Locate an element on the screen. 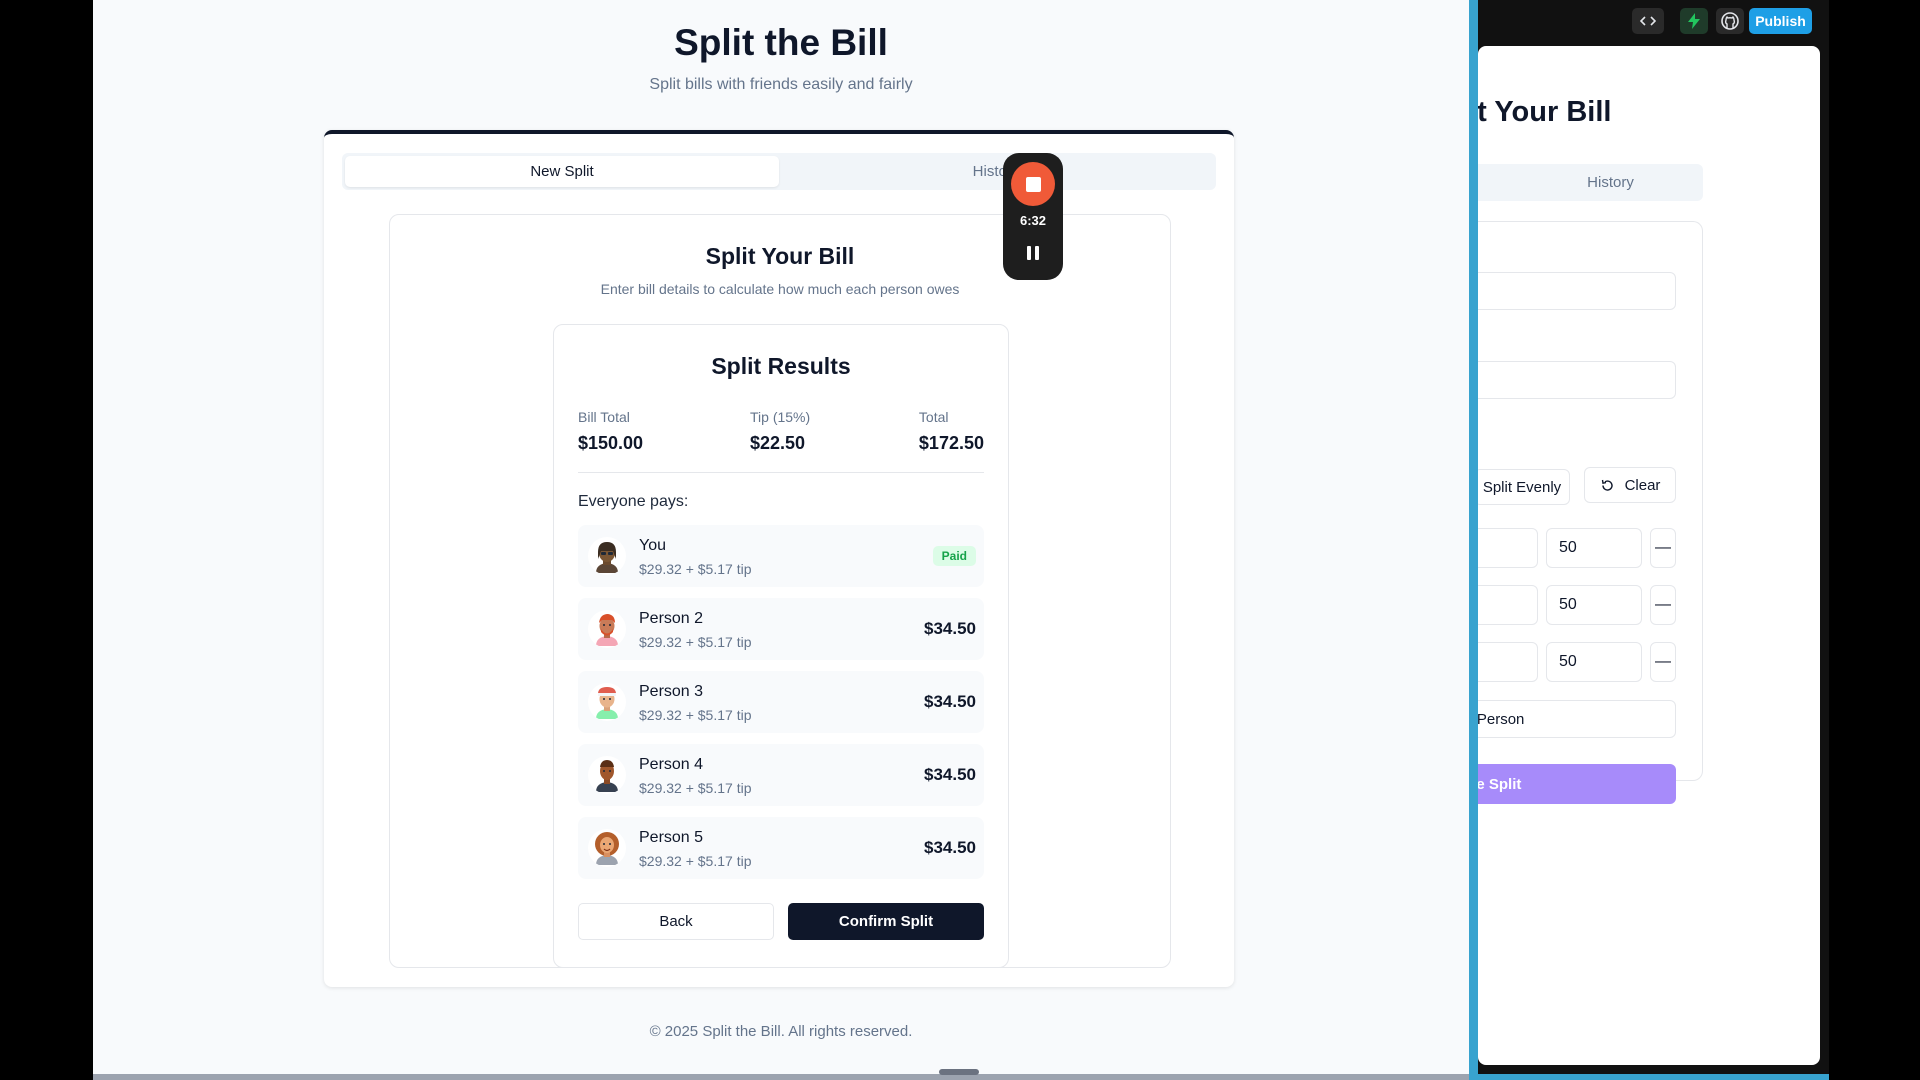 This screenshot has height=1080, width=1920. stop-icon is located at coordinates (1033, 184).